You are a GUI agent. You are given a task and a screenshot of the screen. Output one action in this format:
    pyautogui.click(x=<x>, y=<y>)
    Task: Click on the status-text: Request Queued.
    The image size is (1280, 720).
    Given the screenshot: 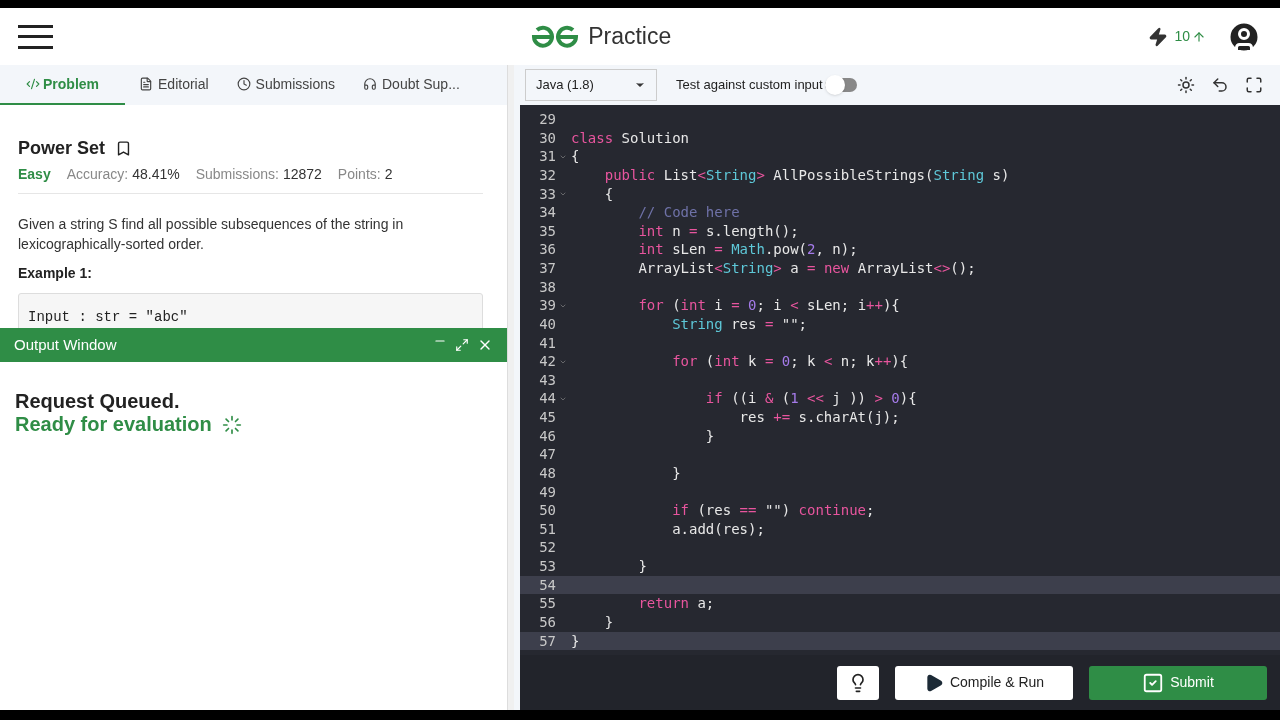 What is the action you would take?
    pyautogui.click(x=98, y=401)
    